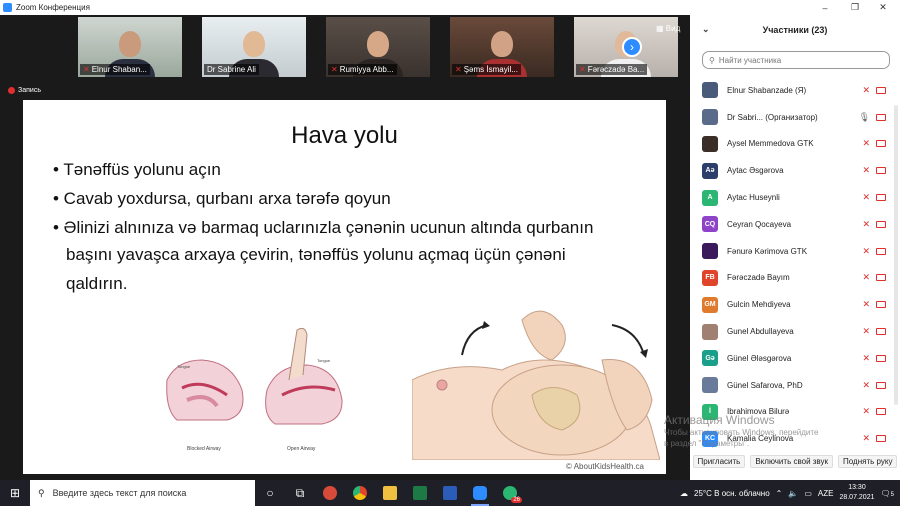  I want to click on avatar: A, so click(710, 197).